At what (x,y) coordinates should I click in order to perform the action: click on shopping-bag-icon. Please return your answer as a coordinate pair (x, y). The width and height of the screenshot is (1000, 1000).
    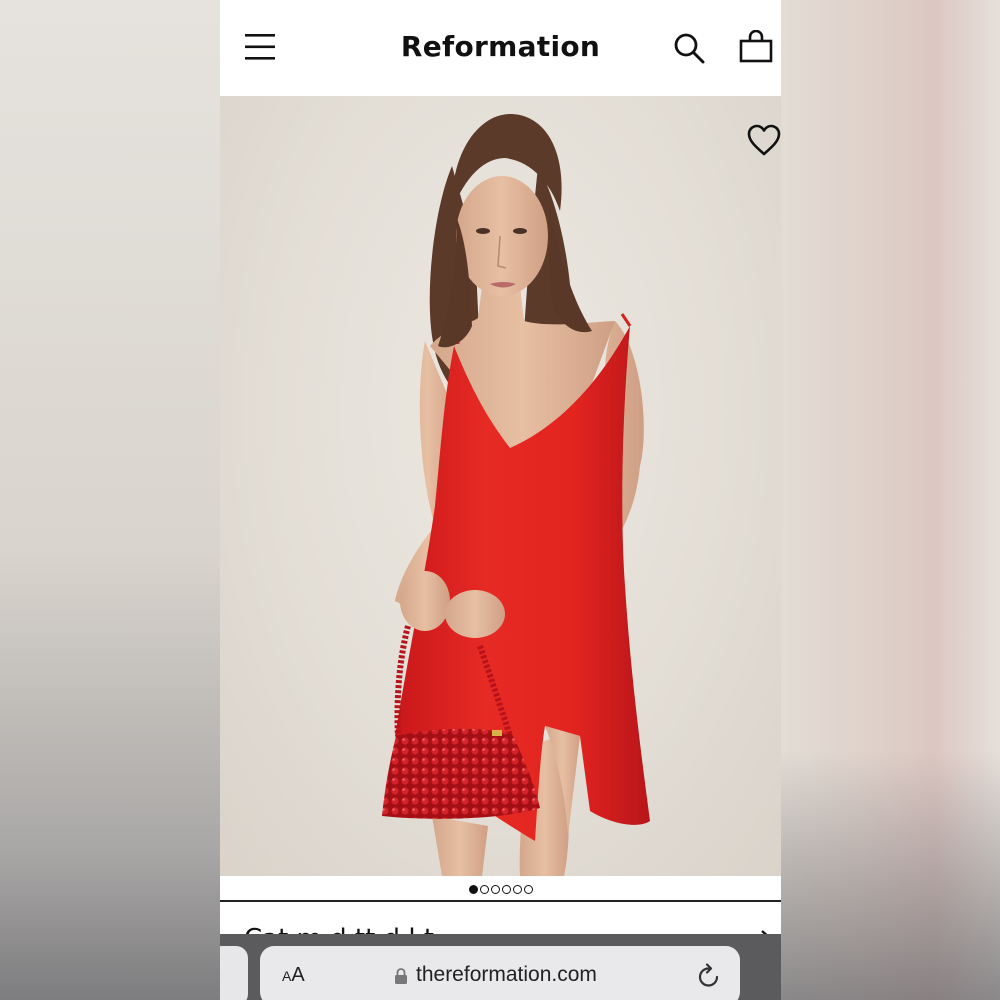
    Looking at the image, I should click on (756, 47).